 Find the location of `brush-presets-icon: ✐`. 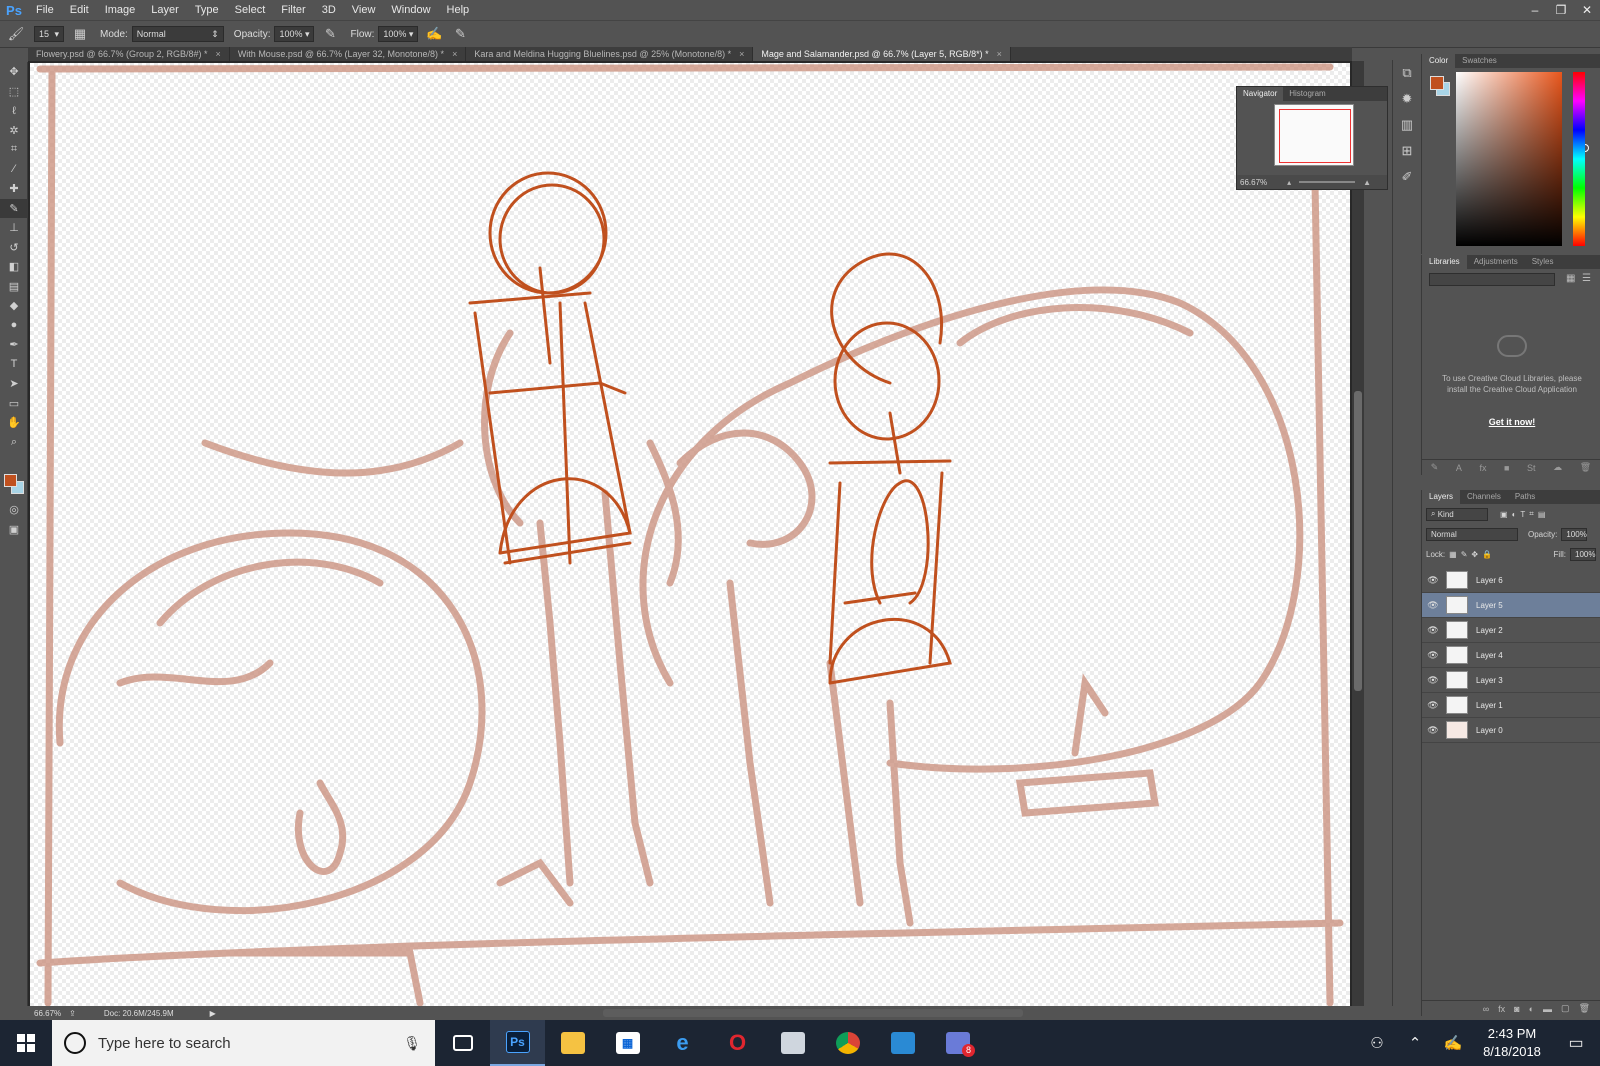

brush-presets-icon: ✐ is located at coordinates (1407, 177).